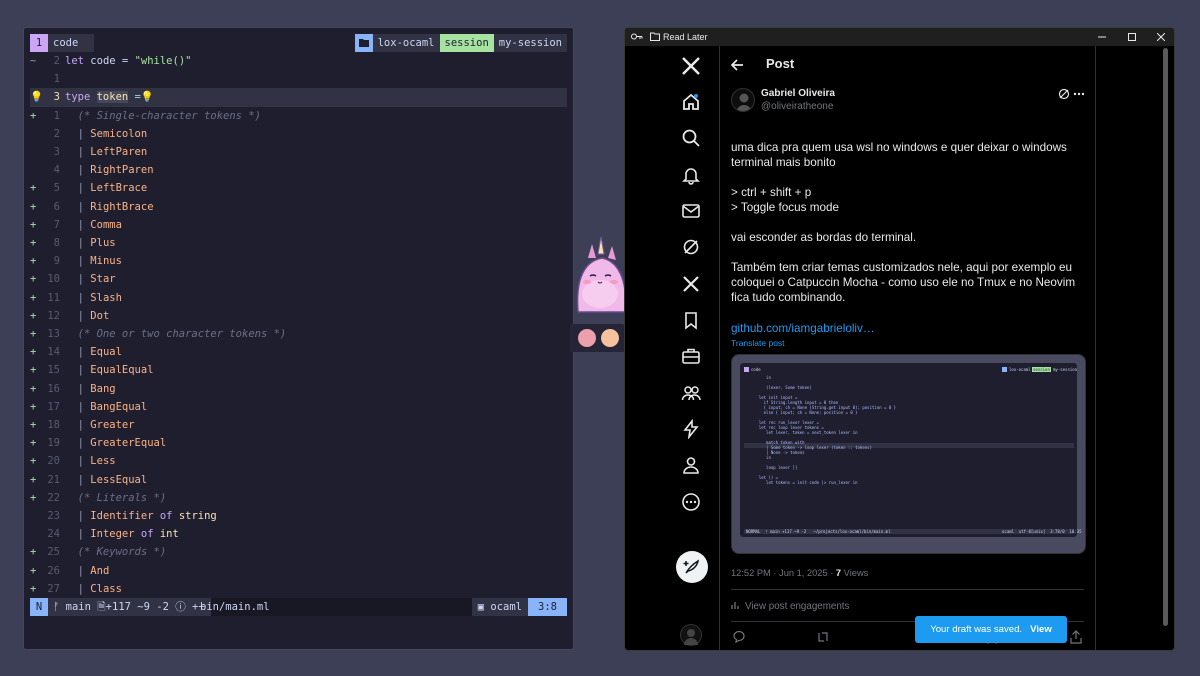 The height and width of the screenshot is (676, 1200). Describe the element at coordinates (93, 352) in the screenshot. I see `code-text: | Equal` at that location.